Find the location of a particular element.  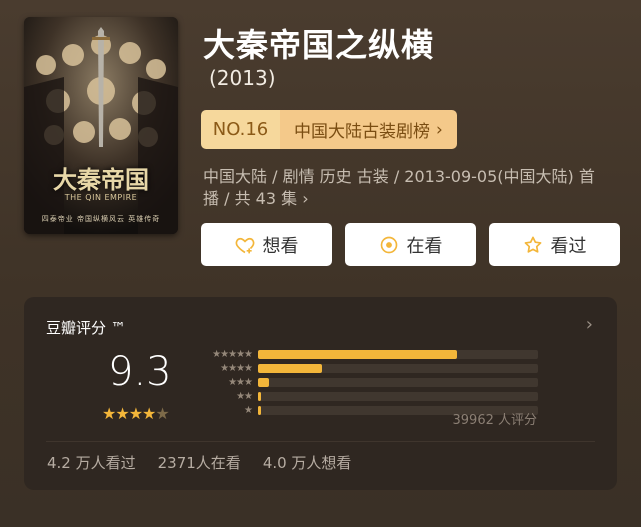

half-star-icon: ★ is located at coordinates (162, 413).